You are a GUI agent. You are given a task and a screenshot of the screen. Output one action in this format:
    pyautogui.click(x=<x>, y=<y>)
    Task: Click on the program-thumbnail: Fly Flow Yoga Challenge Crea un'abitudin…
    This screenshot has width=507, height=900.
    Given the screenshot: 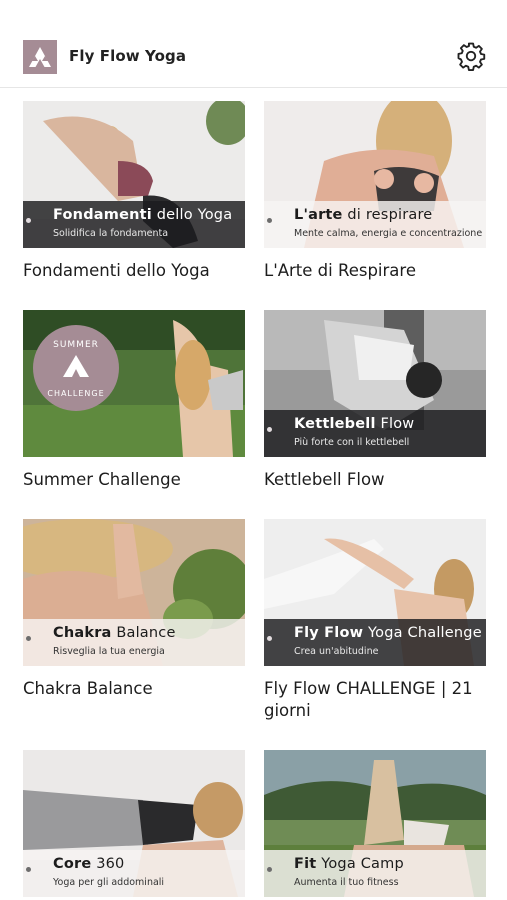 What is the action you would take?
    pyautogui.click(x=375, y=592)
    